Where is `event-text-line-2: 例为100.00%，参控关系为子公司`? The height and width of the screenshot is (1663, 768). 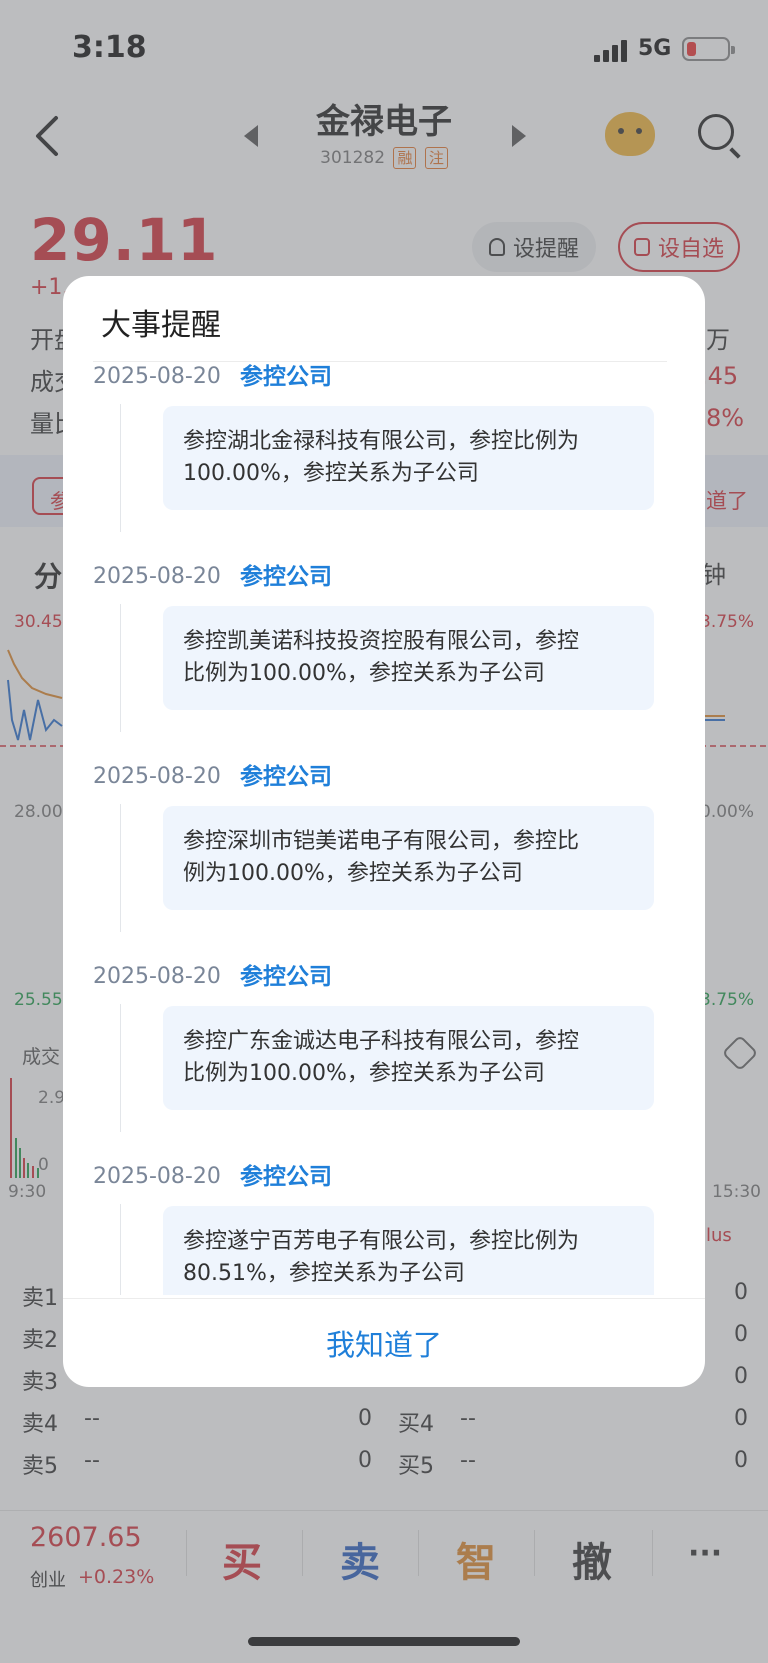
event-text-line-2: 例为100.00%，参控关系为子公司 is located at coordinates (353, 873).